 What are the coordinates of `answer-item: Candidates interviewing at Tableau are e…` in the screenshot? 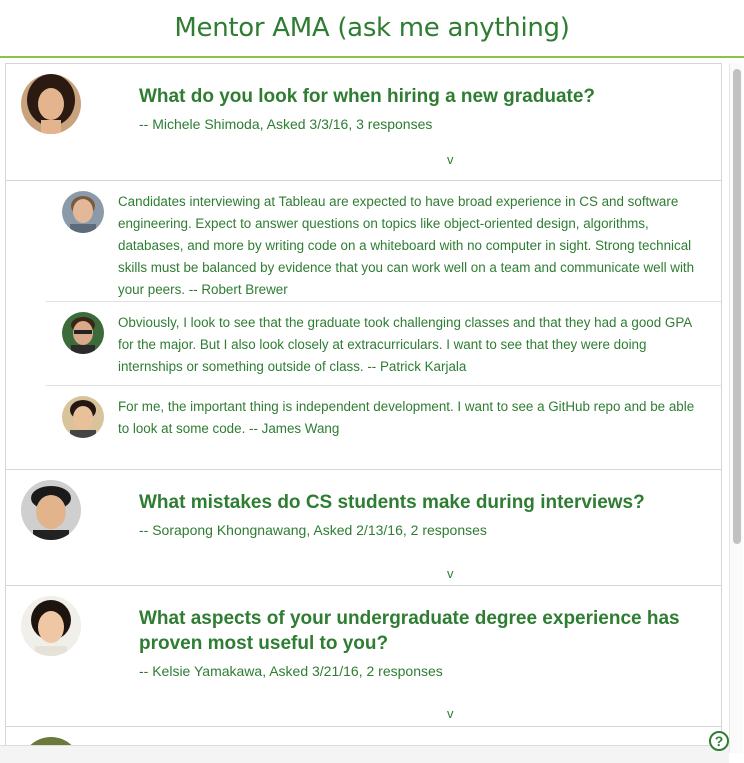 It's located at (383, 241).